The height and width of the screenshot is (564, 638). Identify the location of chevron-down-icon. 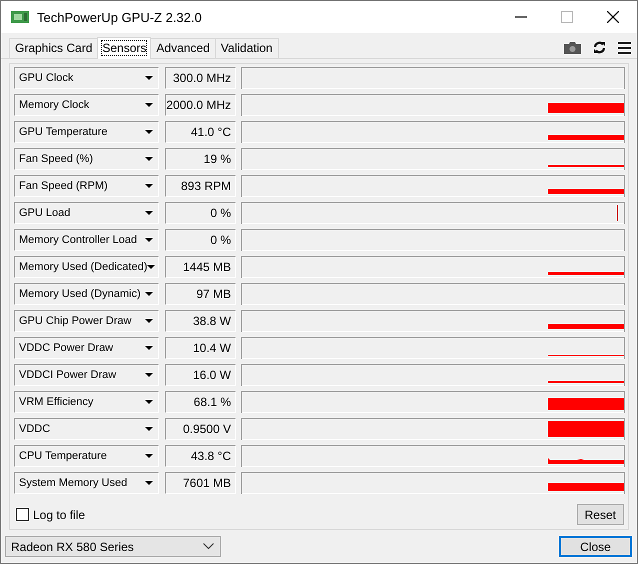
(208, 546).